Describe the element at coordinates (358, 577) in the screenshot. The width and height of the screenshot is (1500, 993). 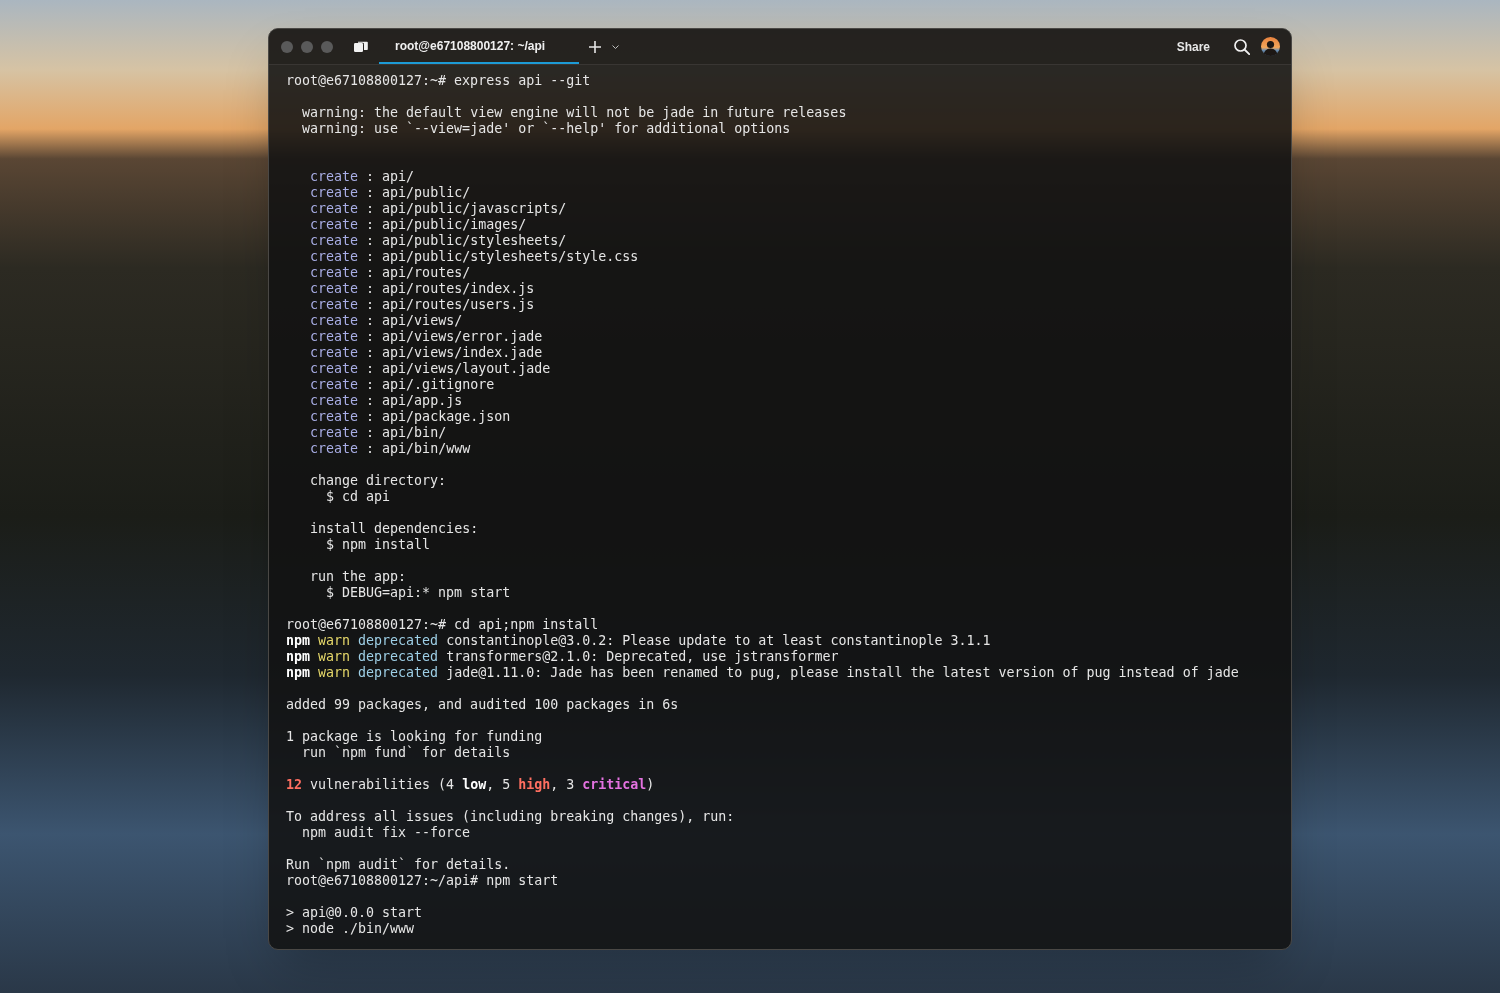
I see `output-line: run the app:` at that location.